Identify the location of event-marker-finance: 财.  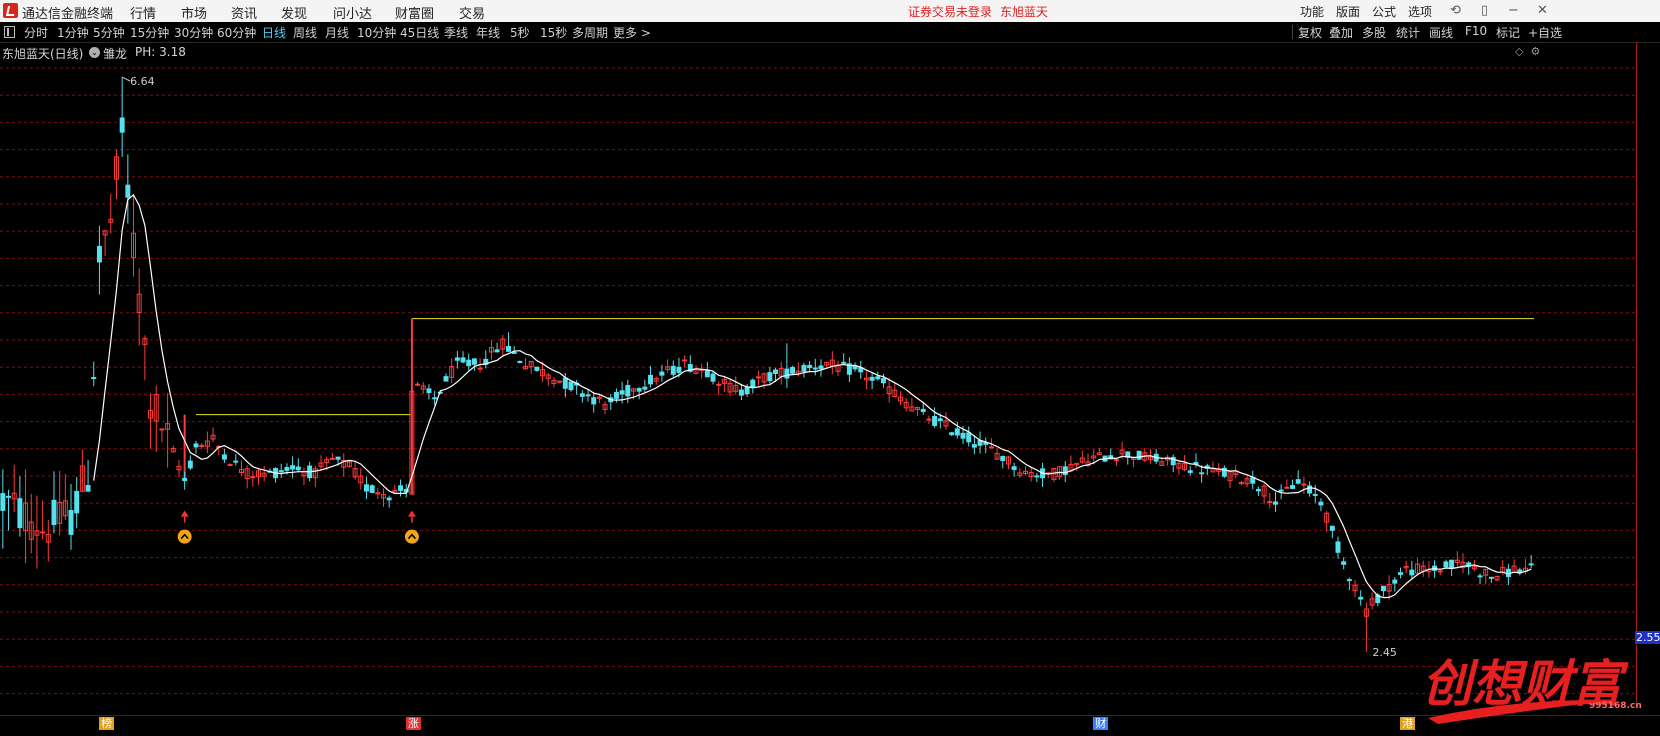
(1101, 723).